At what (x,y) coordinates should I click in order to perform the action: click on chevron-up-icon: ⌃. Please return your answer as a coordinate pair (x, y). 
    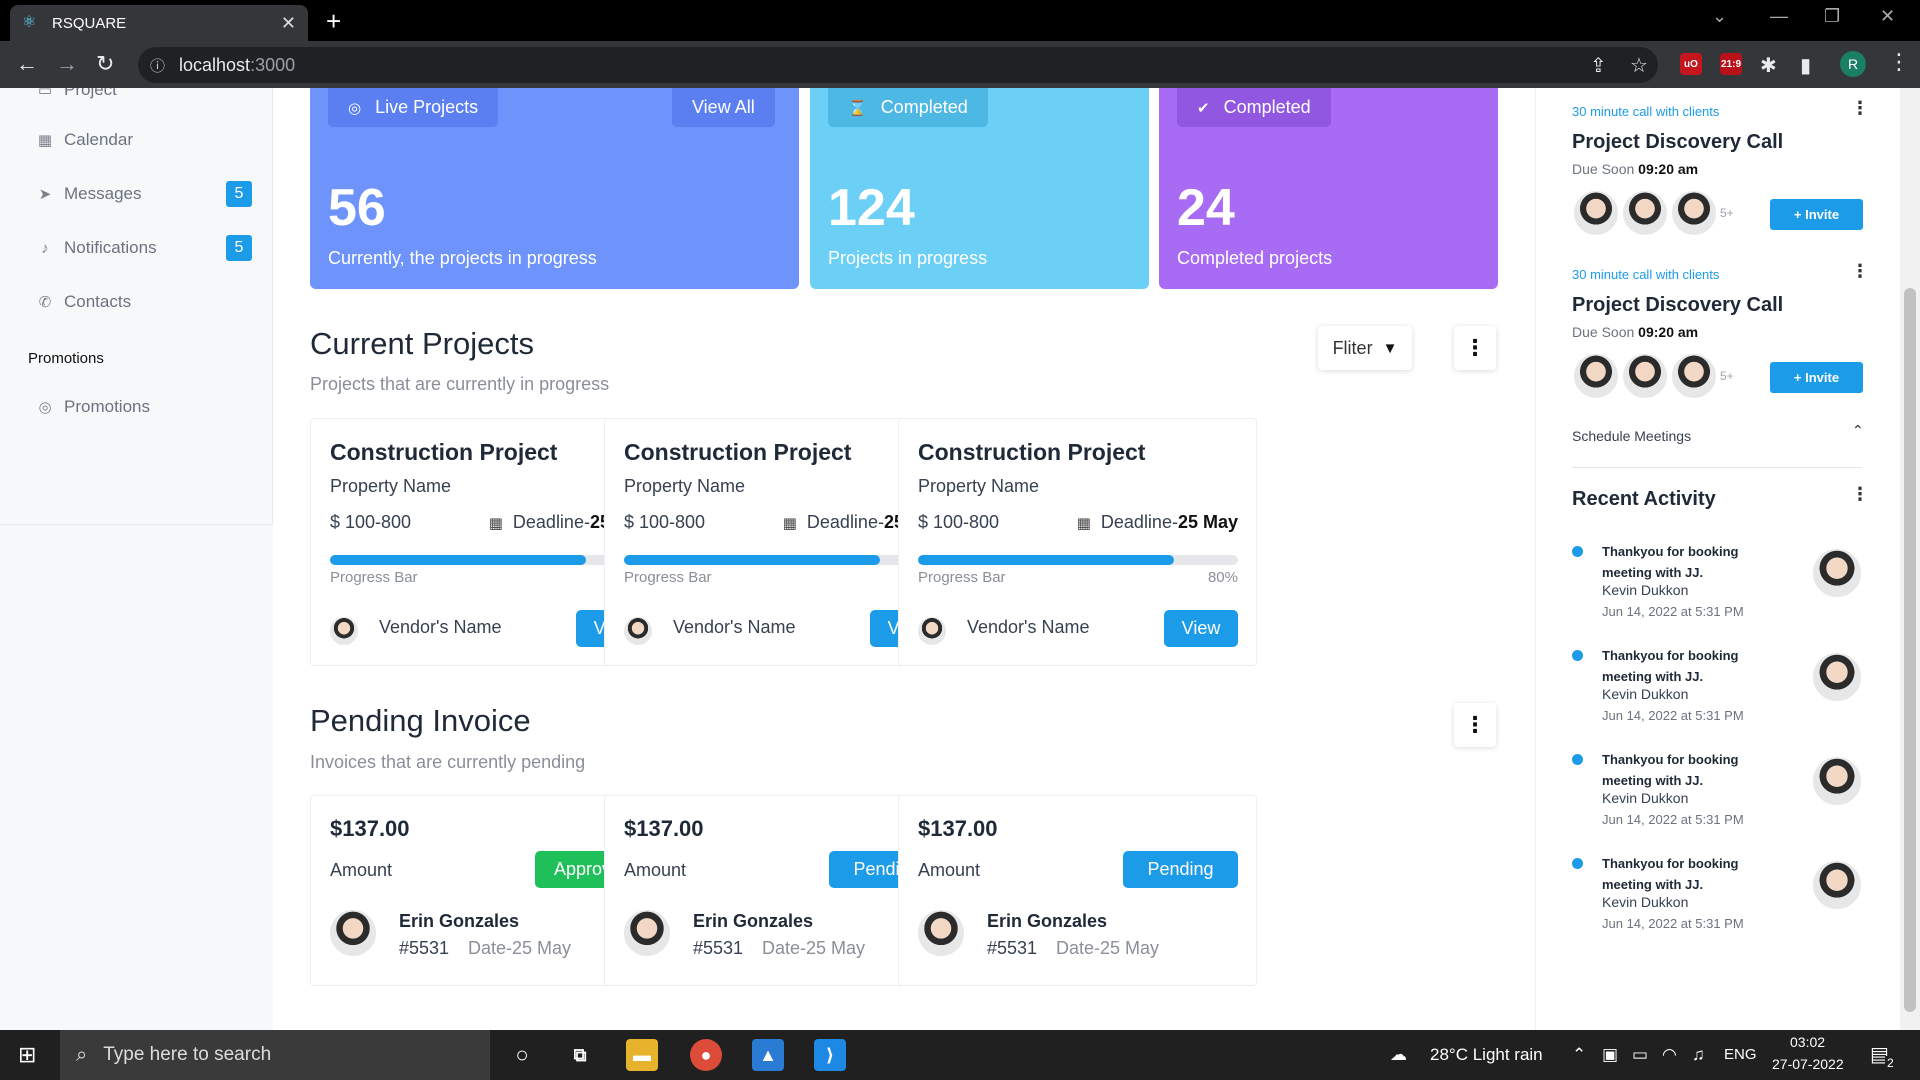
    Looking at the image, I should click on (1858, 430).